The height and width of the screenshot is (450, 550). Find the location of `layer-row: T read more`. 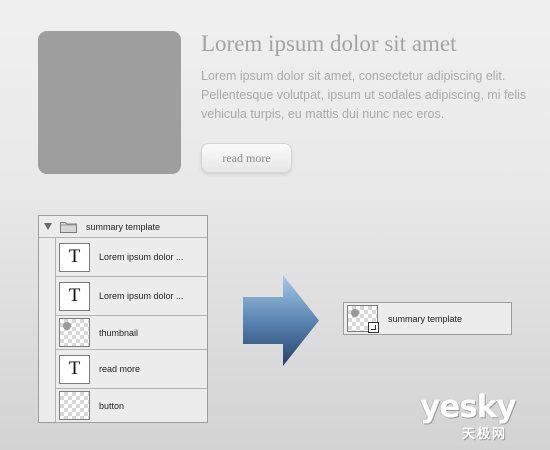

layer-row: T read more is located at coordinates (131, 369).